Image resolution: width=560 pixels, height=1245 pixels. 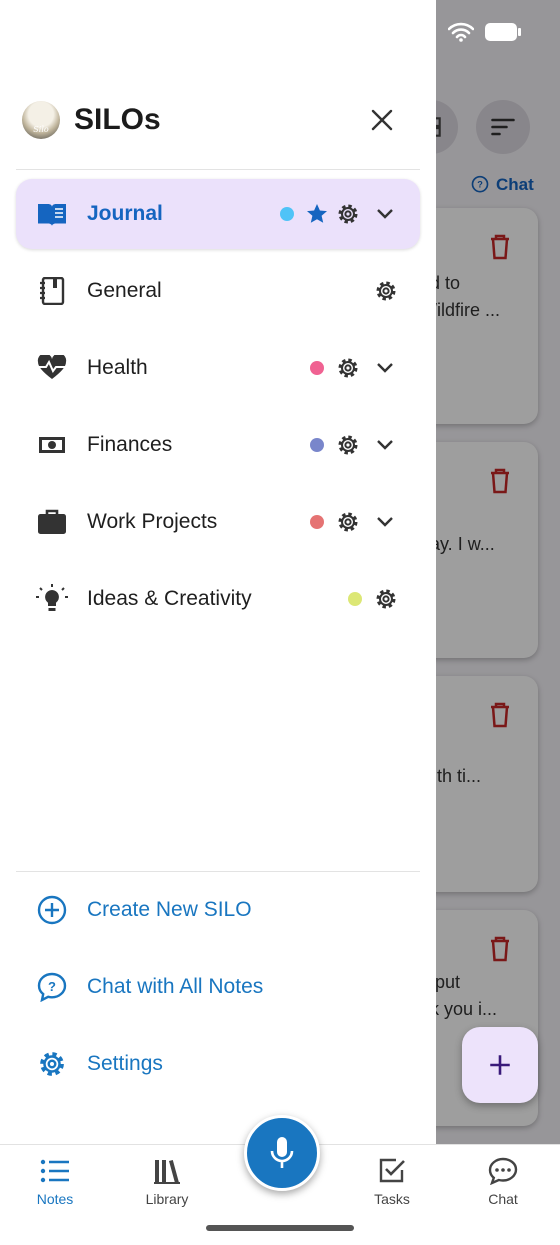 What do you see at coordinates (41, 129) in the screenshot?
I see `avatar-label: Silo` at bounding box center [41, 129].